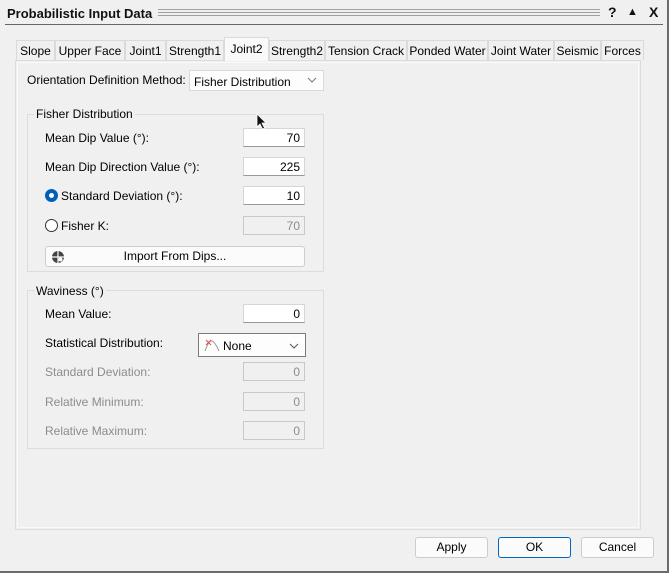 The width and height of the screenshot is (669, 573). I want to click on mouse-cursor-icon, so click(261, 121).